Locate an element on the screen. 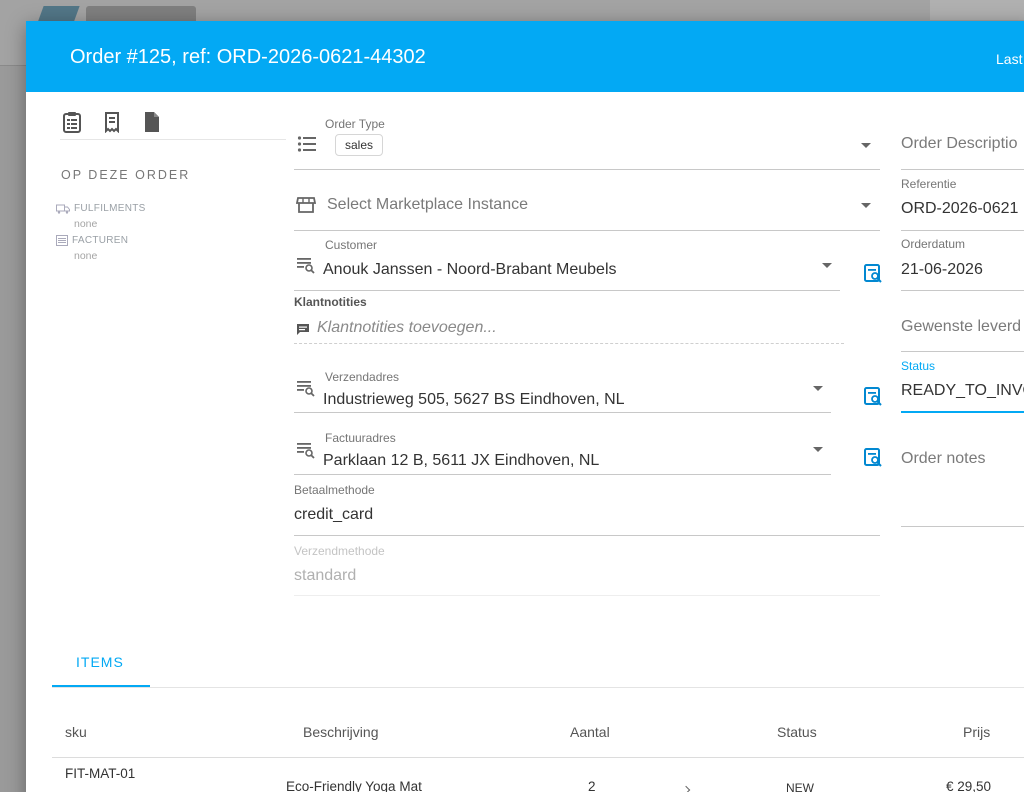 The image size is (1024, 792). billing-chevron-down-icon is located at coordinates (818, 449).